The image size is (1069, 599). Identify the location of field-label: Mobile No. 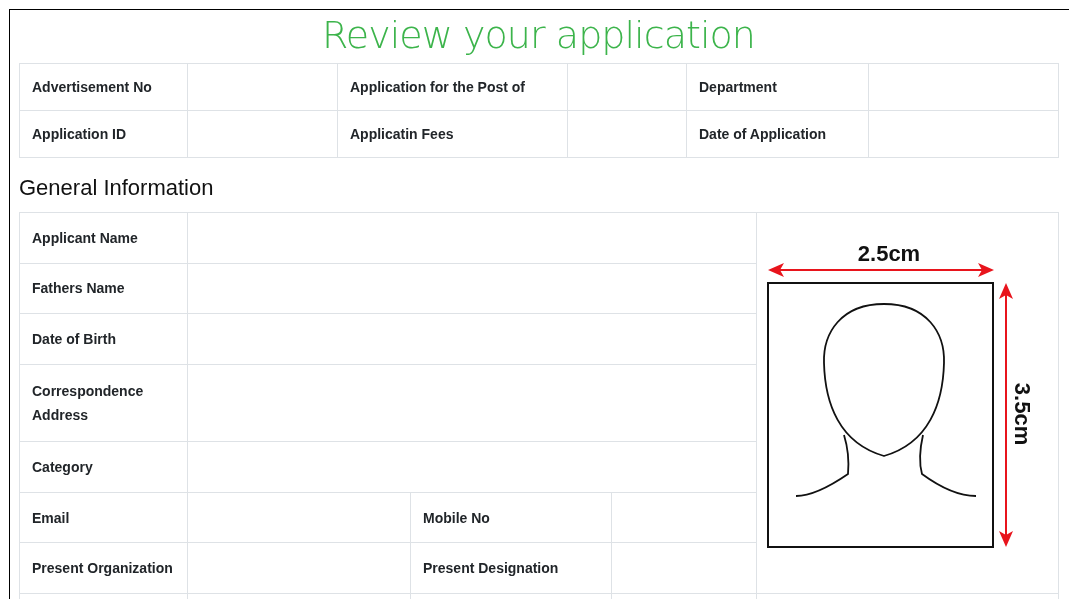
(511, 517).